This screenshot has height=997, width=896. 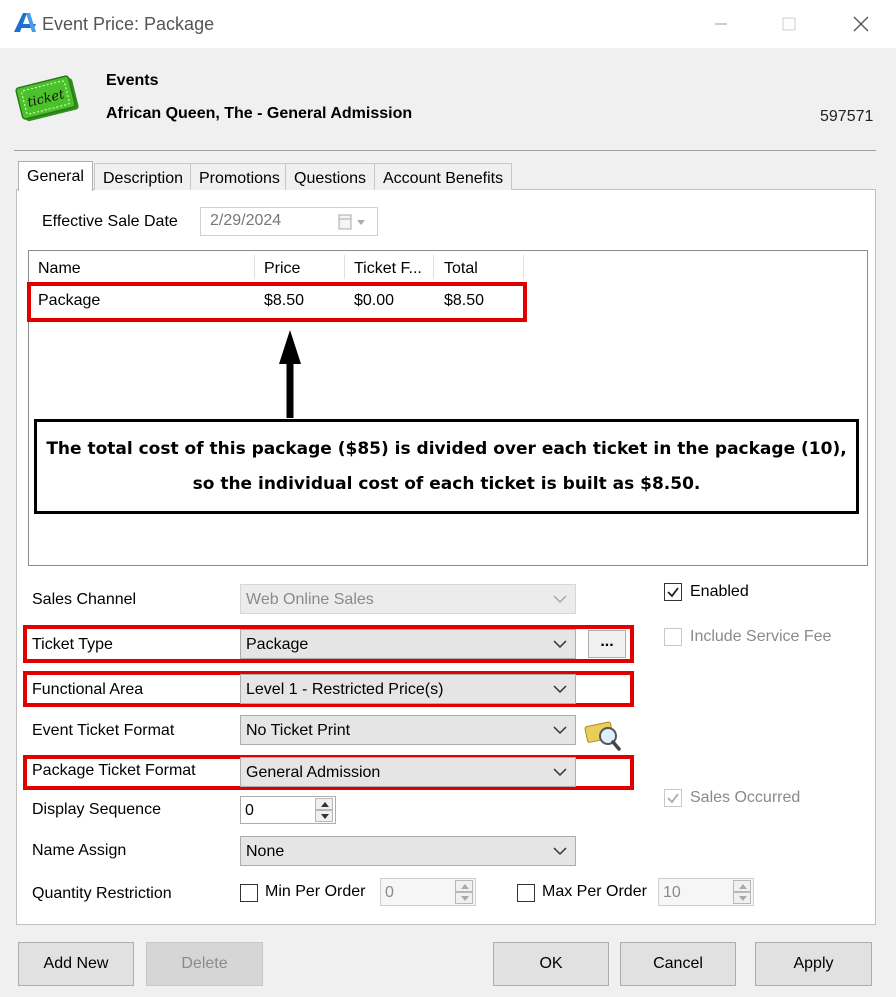 What do you see at coordinates (813, 964) in the screenshot?
I see `apply-button: Apply` at bounding box center [813, 964].